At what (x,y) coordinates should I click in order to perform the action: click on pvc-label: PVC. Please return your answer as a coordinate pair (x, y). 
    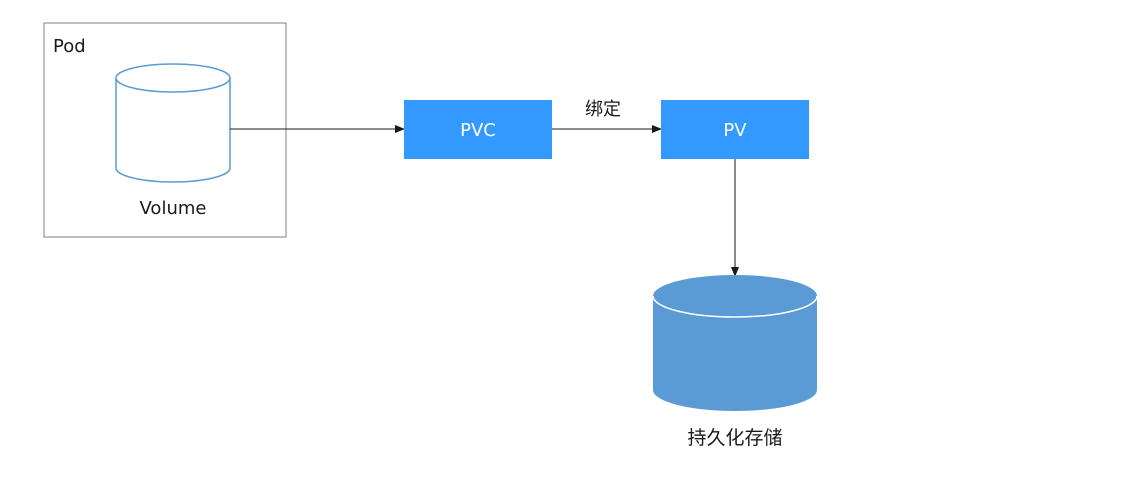
    Looking at the image, I should click on (478, 130).